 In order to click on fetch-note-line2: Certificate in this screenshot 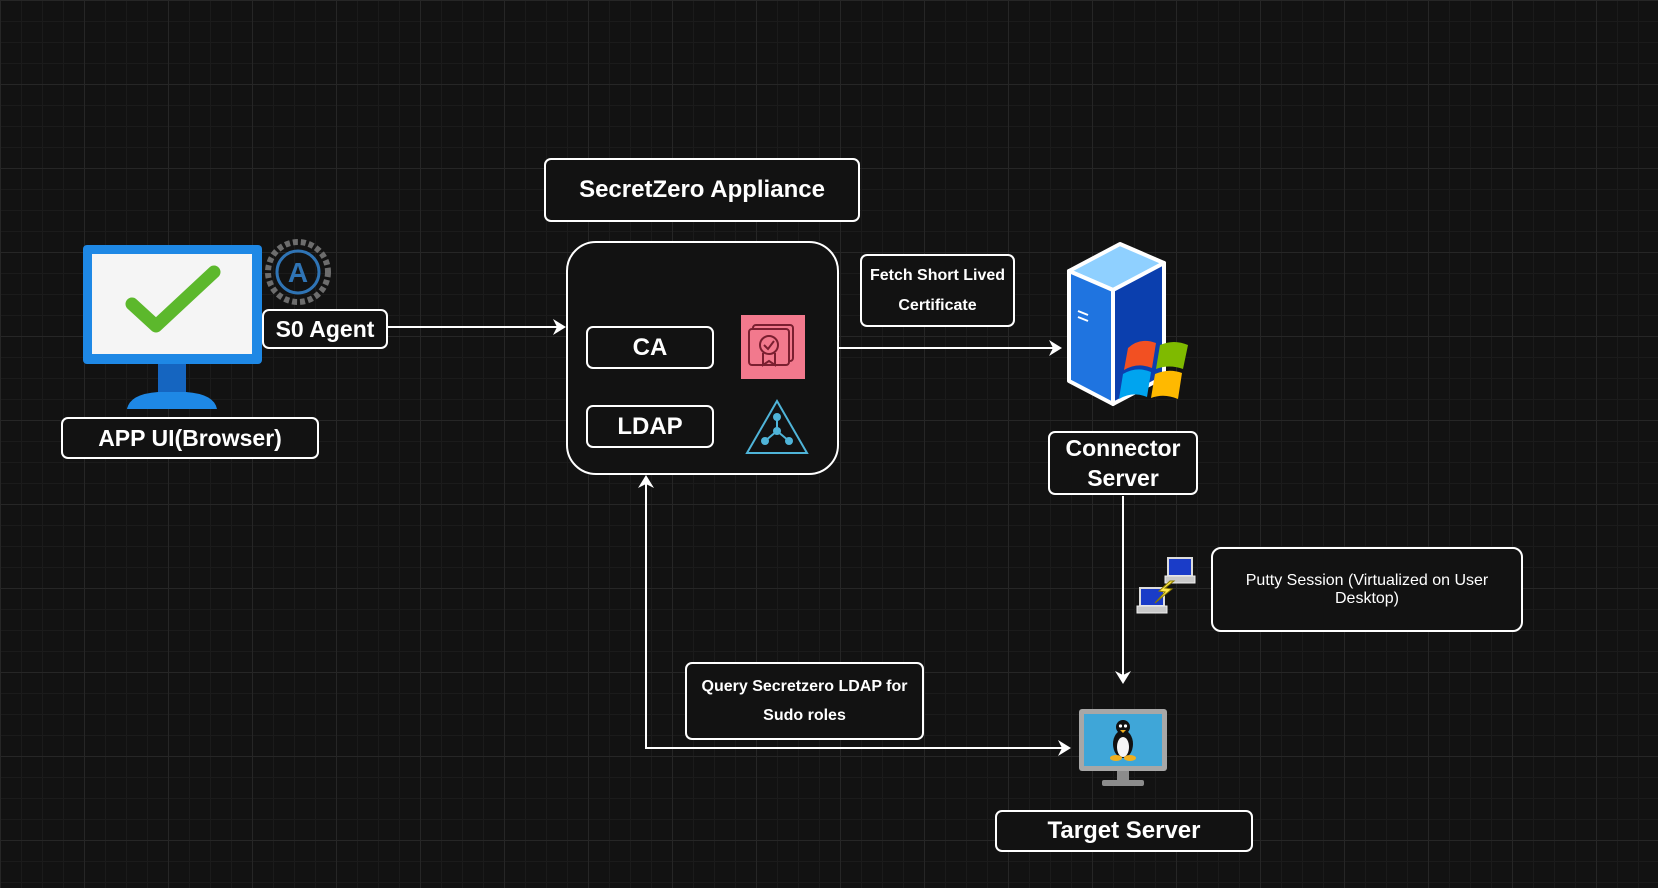, I will do `click(937, 305)`.